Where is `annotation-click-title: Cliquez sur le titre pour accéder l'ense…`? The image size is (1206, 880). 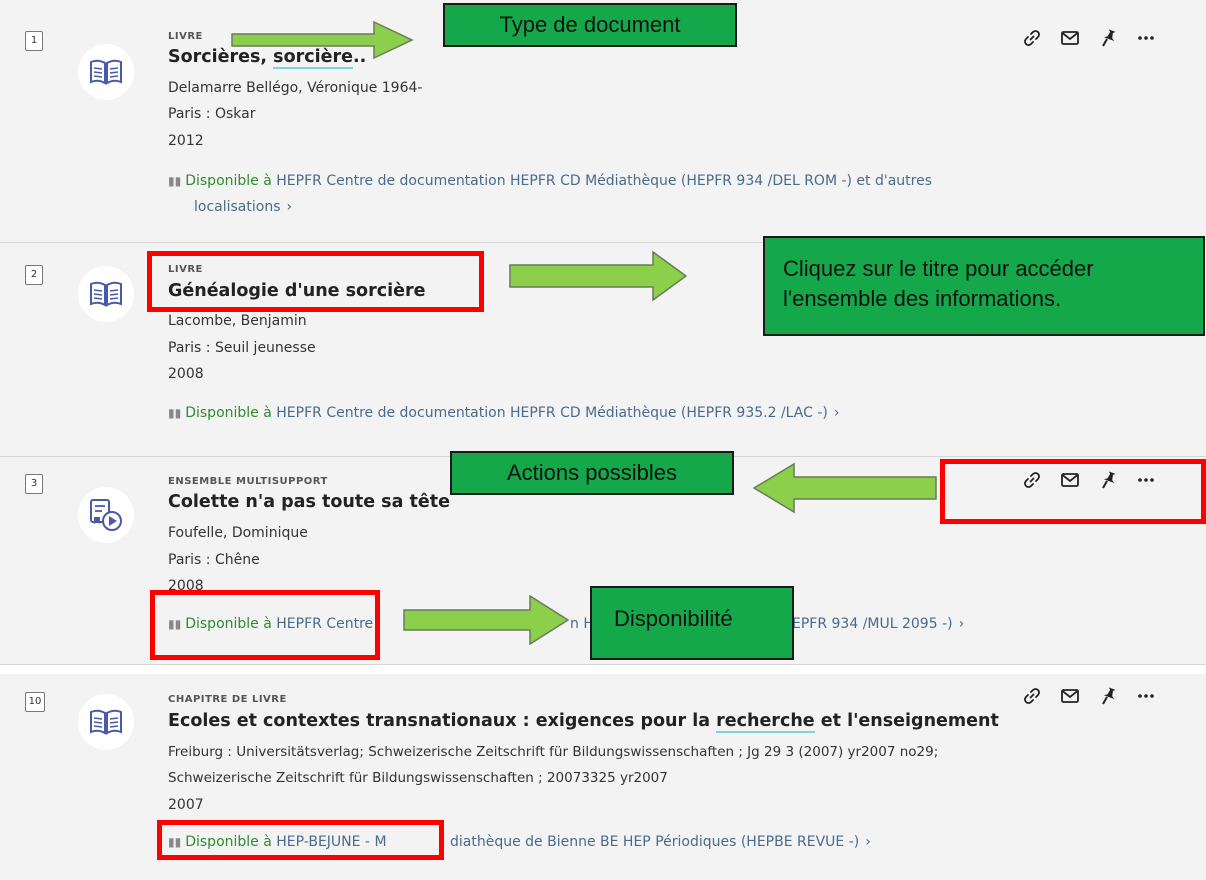 annotation-click-title: Cliquez sur le titre pour accéder l'ense… is located at coordinates (984, 286).